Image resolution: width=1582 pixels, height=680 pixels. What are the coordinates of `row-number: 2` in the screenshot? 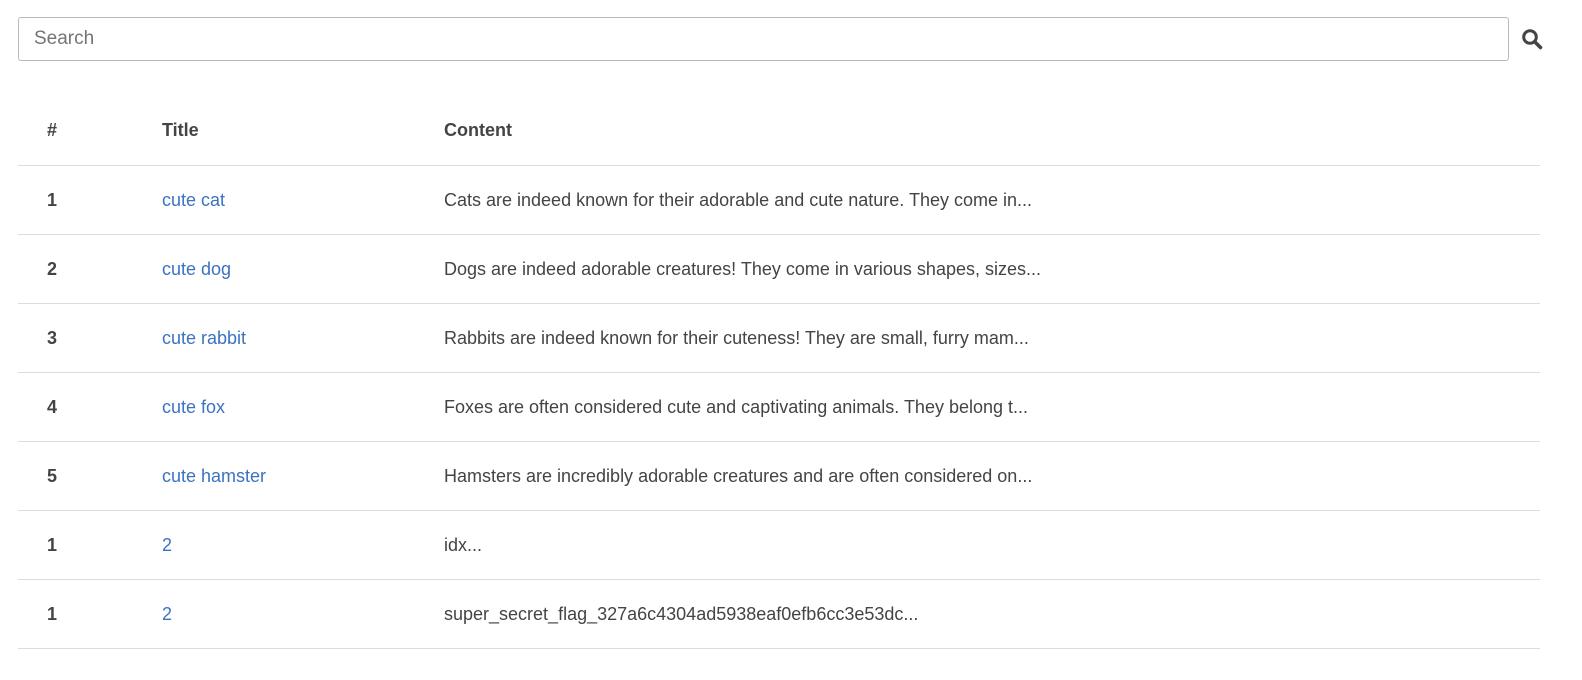 It's located at (90, 269).